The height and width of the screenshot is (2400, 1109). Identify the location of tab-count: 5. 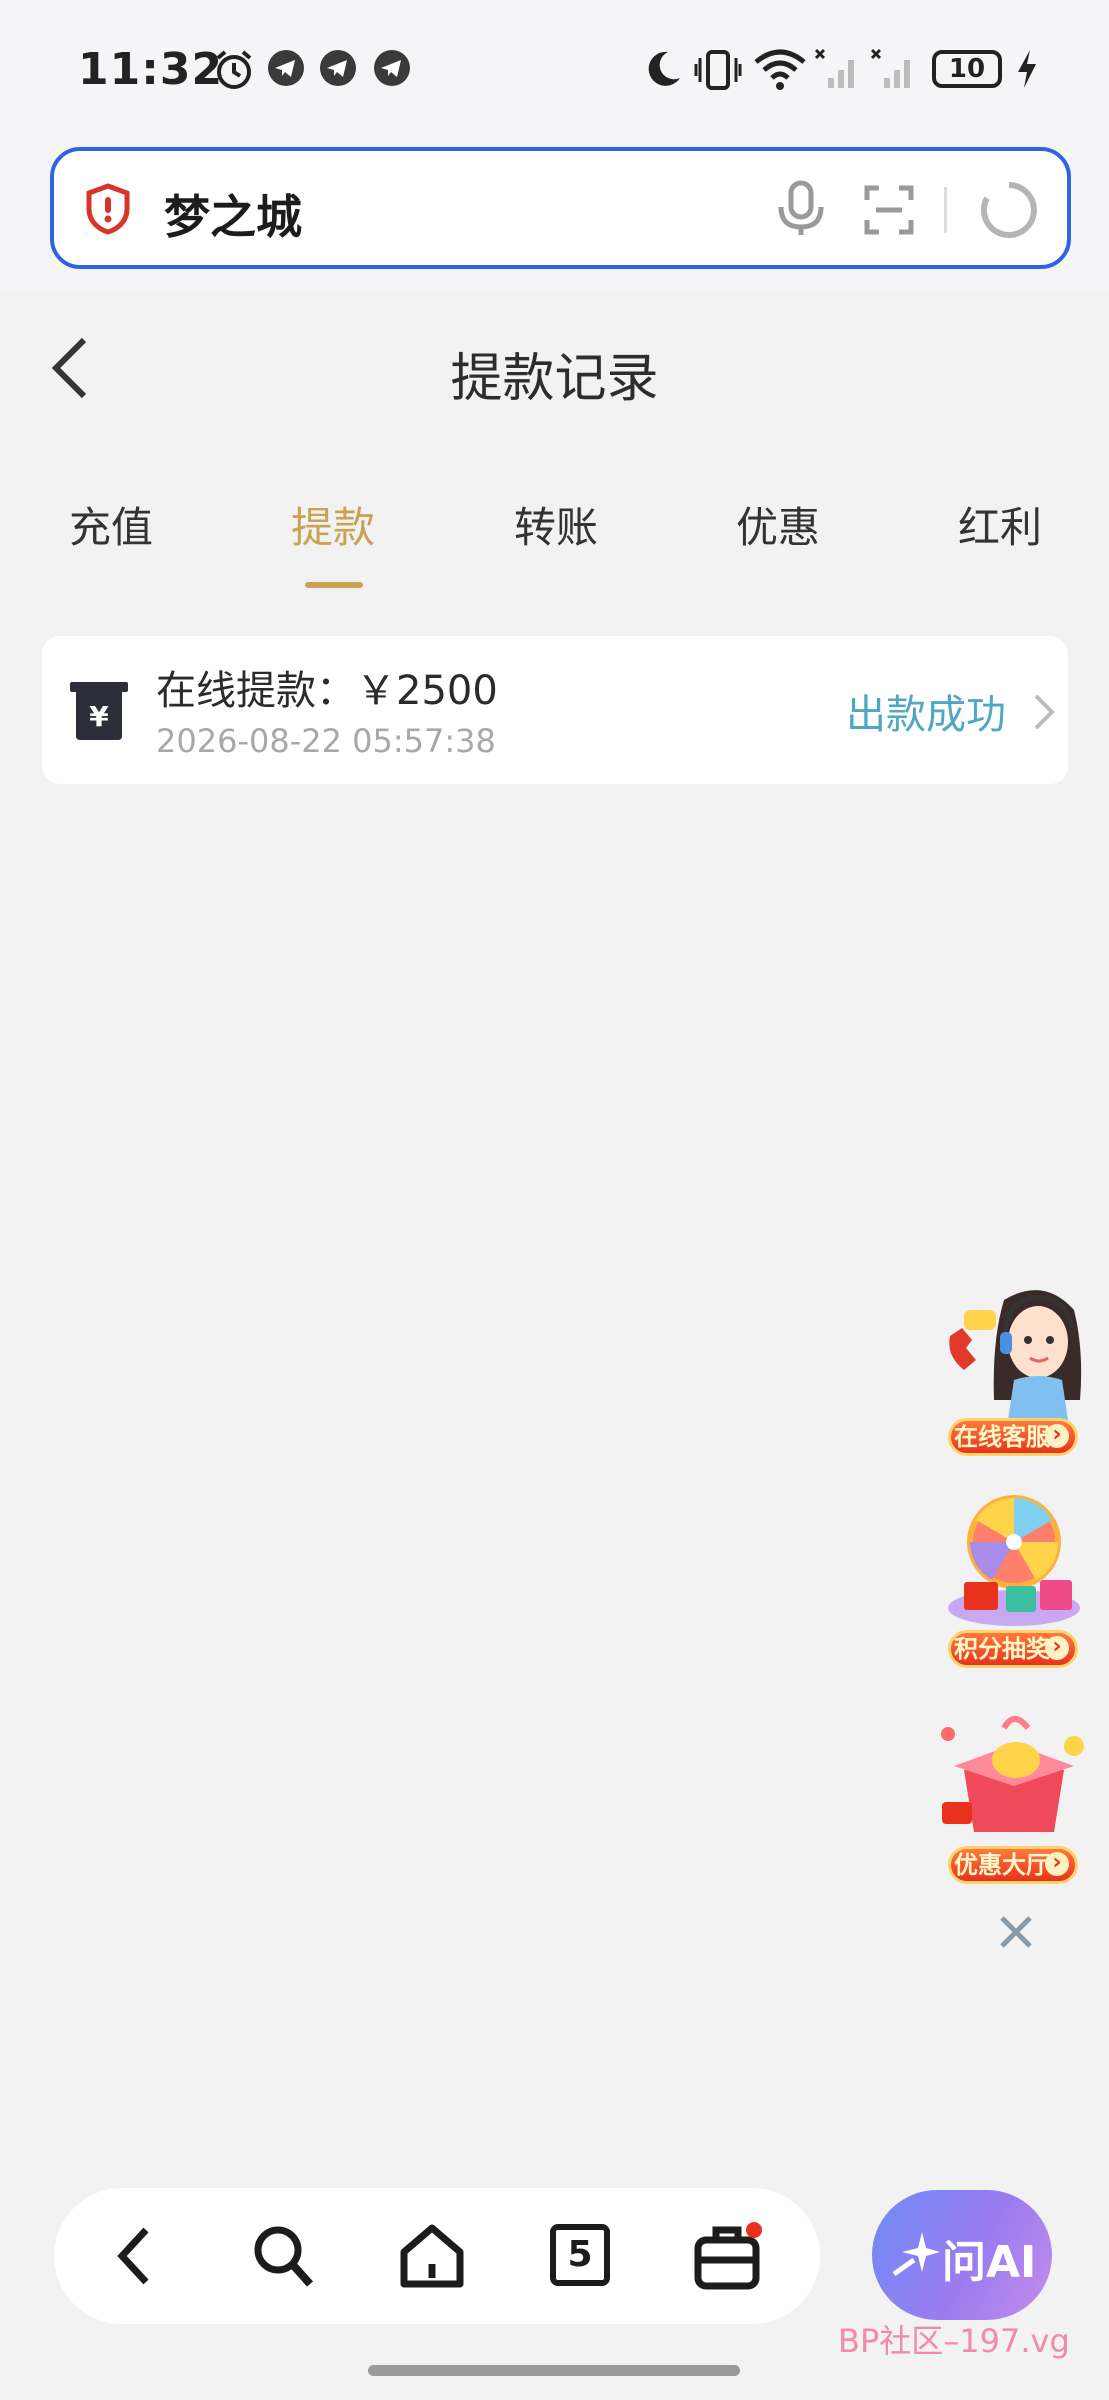
(580, 2255).